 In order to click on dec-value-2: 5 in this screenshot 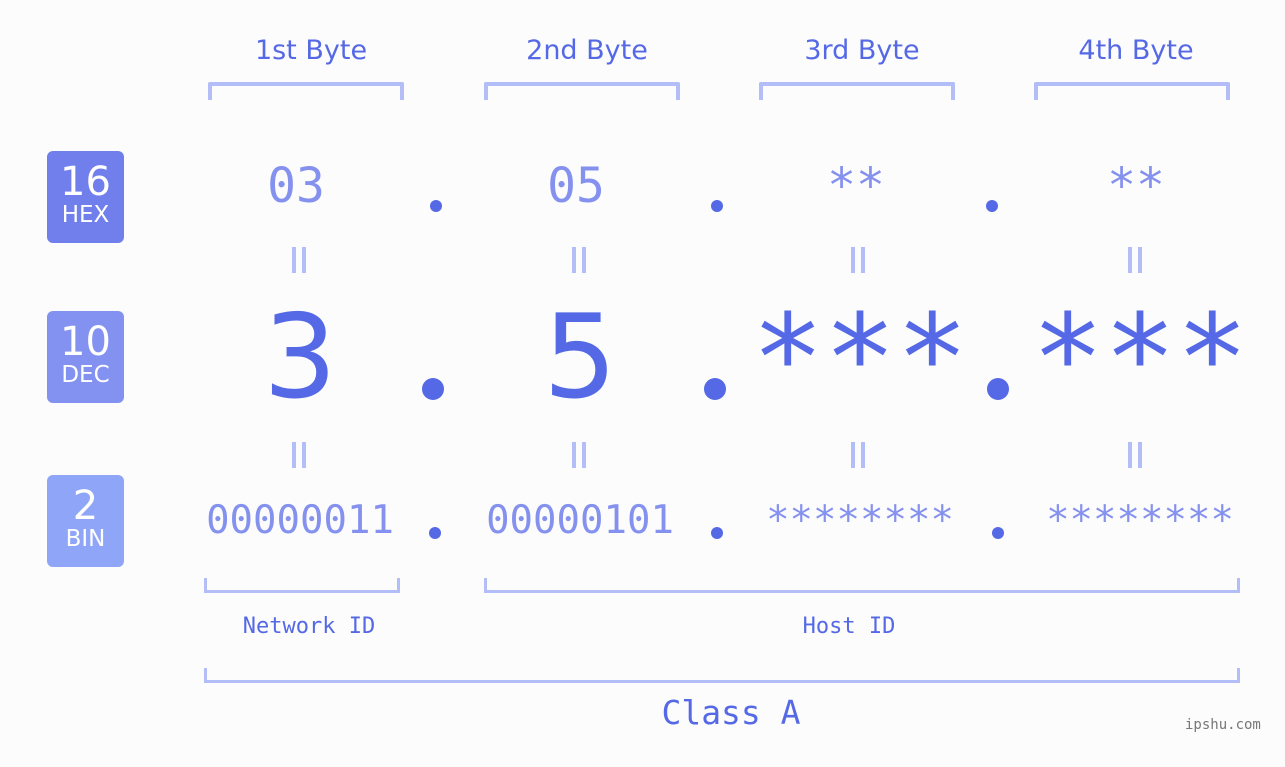, I will do `click(580, 357)`.